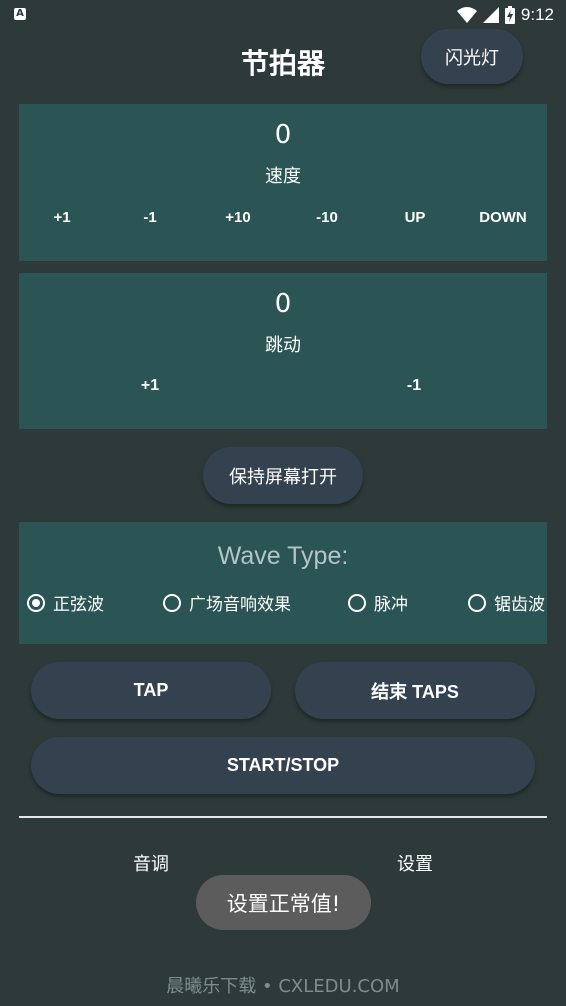 This screenshot has height=1006, width=566. What do you see at coordinates (415, 690) in the screenshot?
I see `end-taps-button: 结束 TAPS` at bounding box center [415, 690].